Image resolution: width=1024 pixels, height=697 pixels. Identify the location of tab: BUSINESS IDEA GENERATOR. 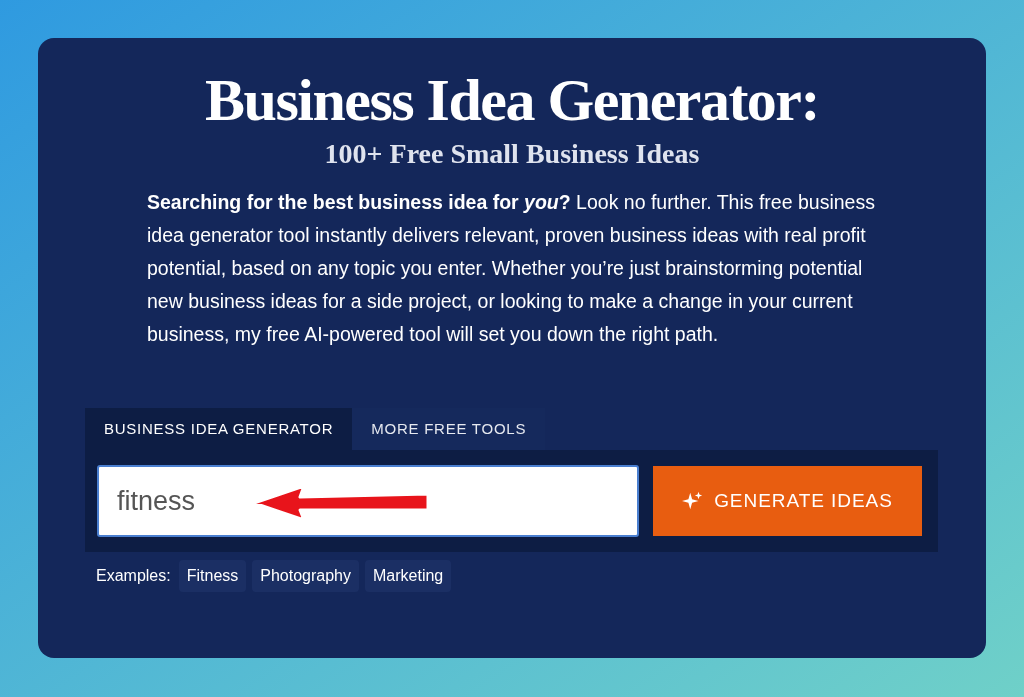
(219, 429).